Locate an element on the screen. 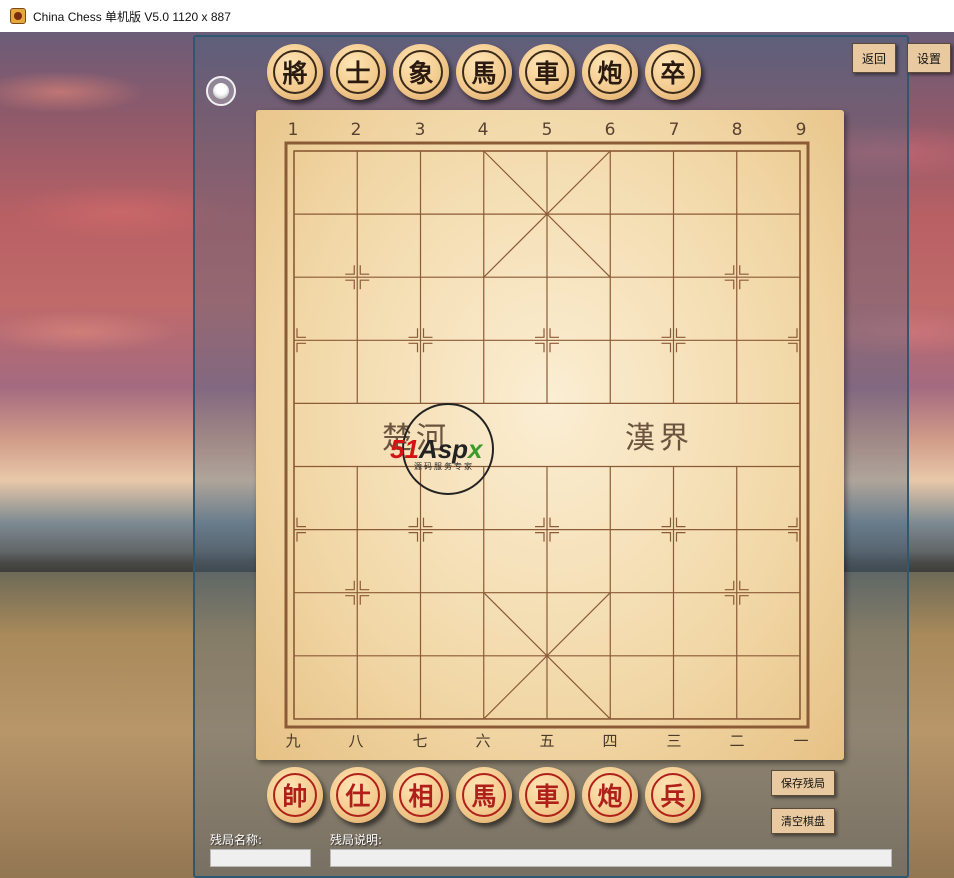  column-number: 四 is located at coordinates (610, 741).